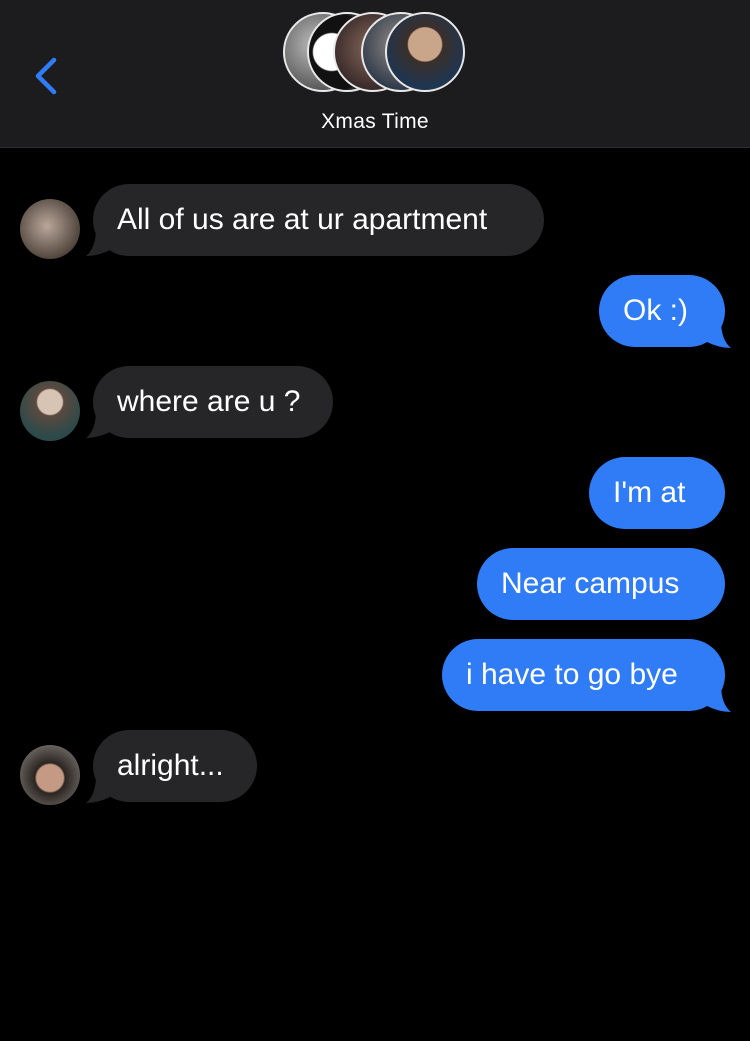 The width and height of the screenshot is (750, 1041). What do you see at coordinates (213, 402) in the screenshot?
I see `incoming-message-bubble: where are u ?` at bounding box center [213, 402].